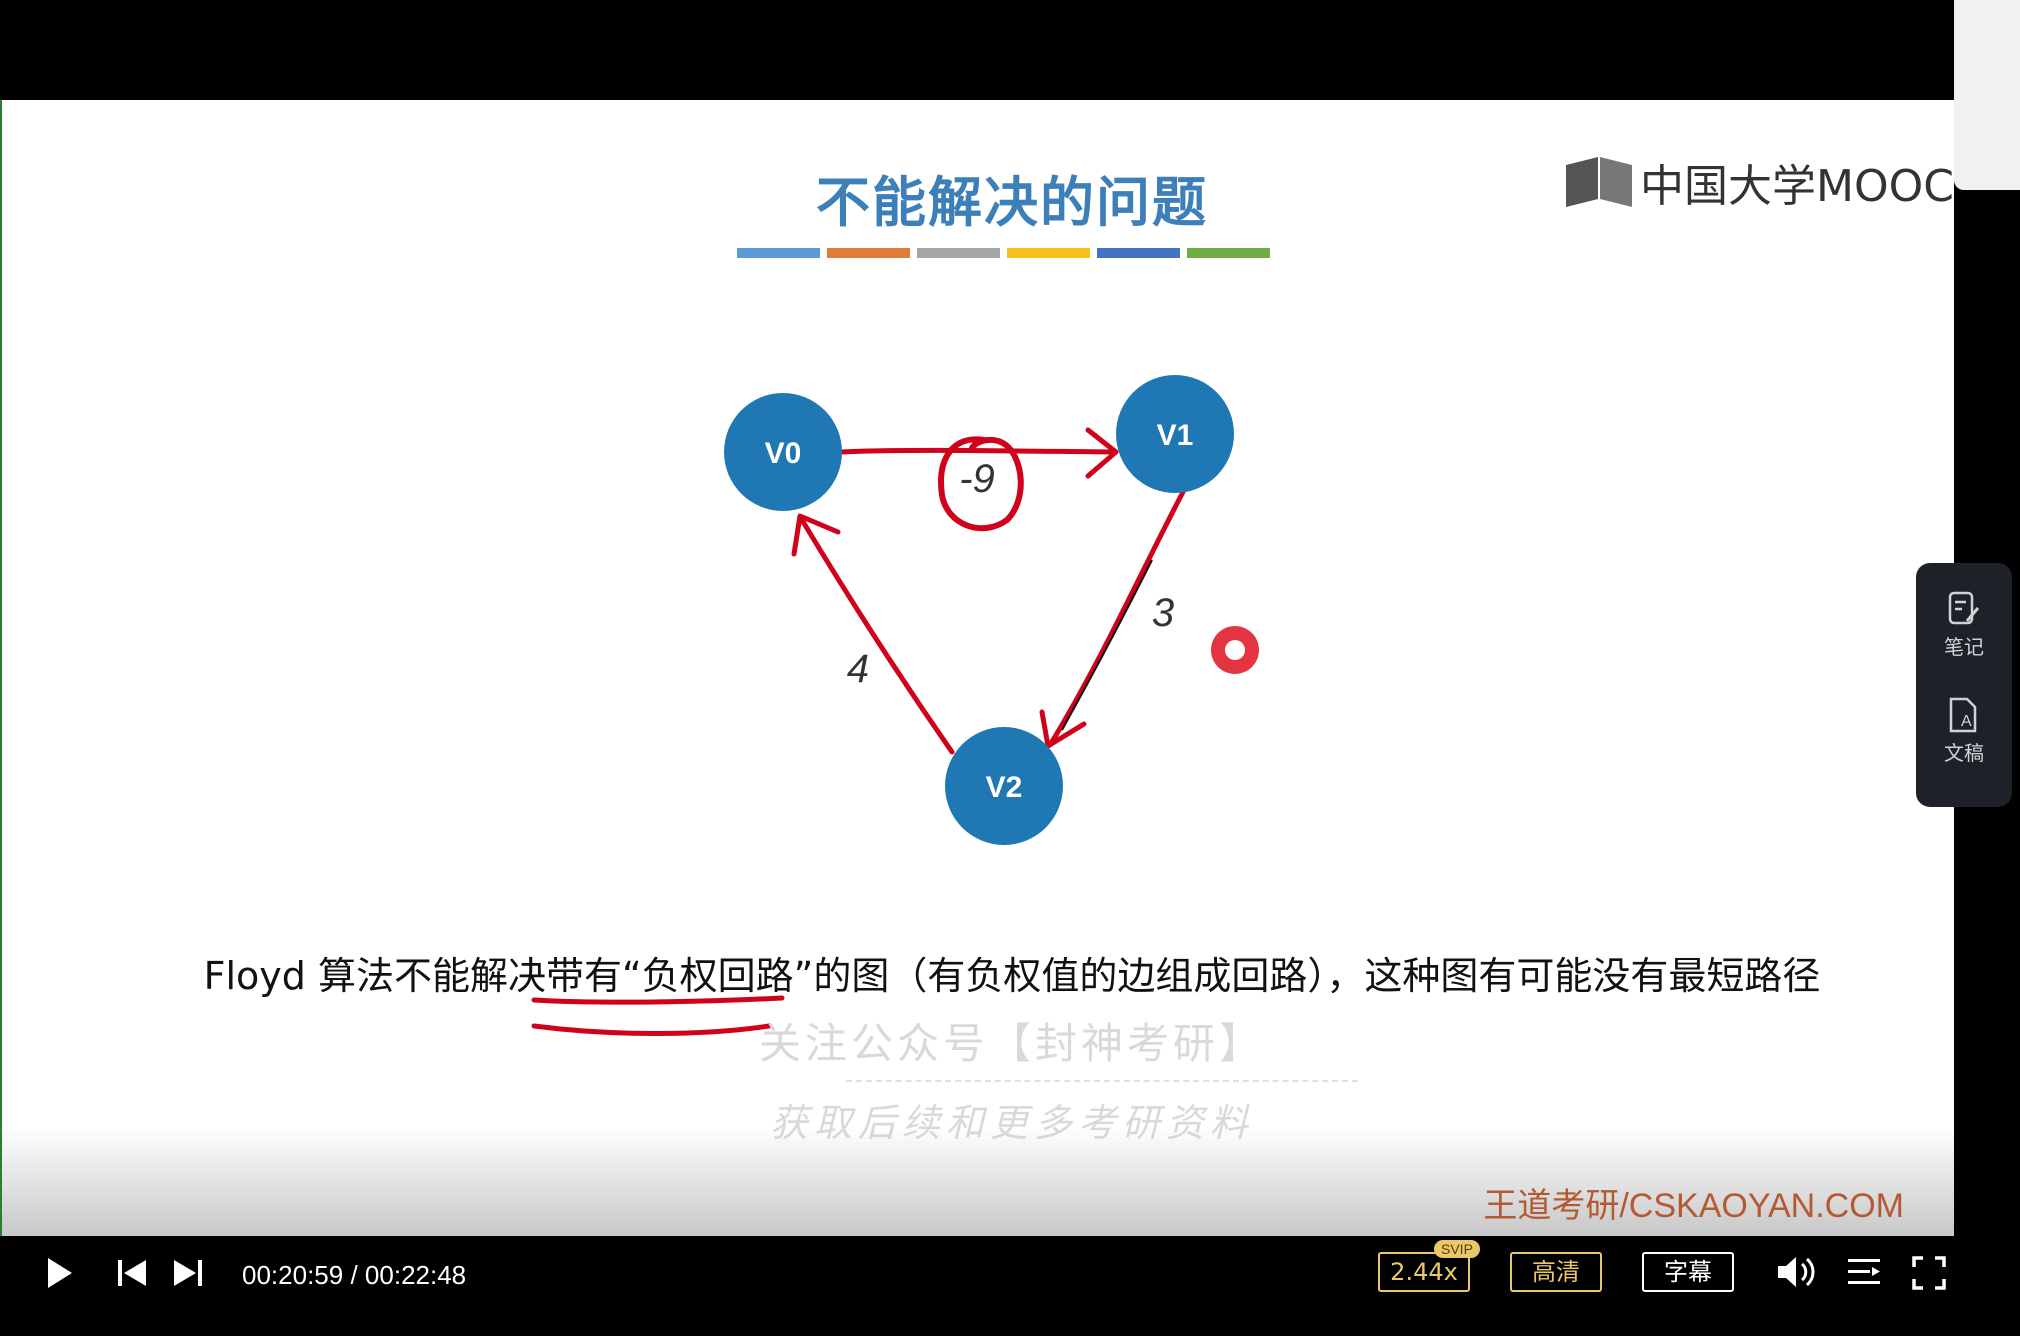  I want to click on notes-button: 笔记, so click(1964, 625).